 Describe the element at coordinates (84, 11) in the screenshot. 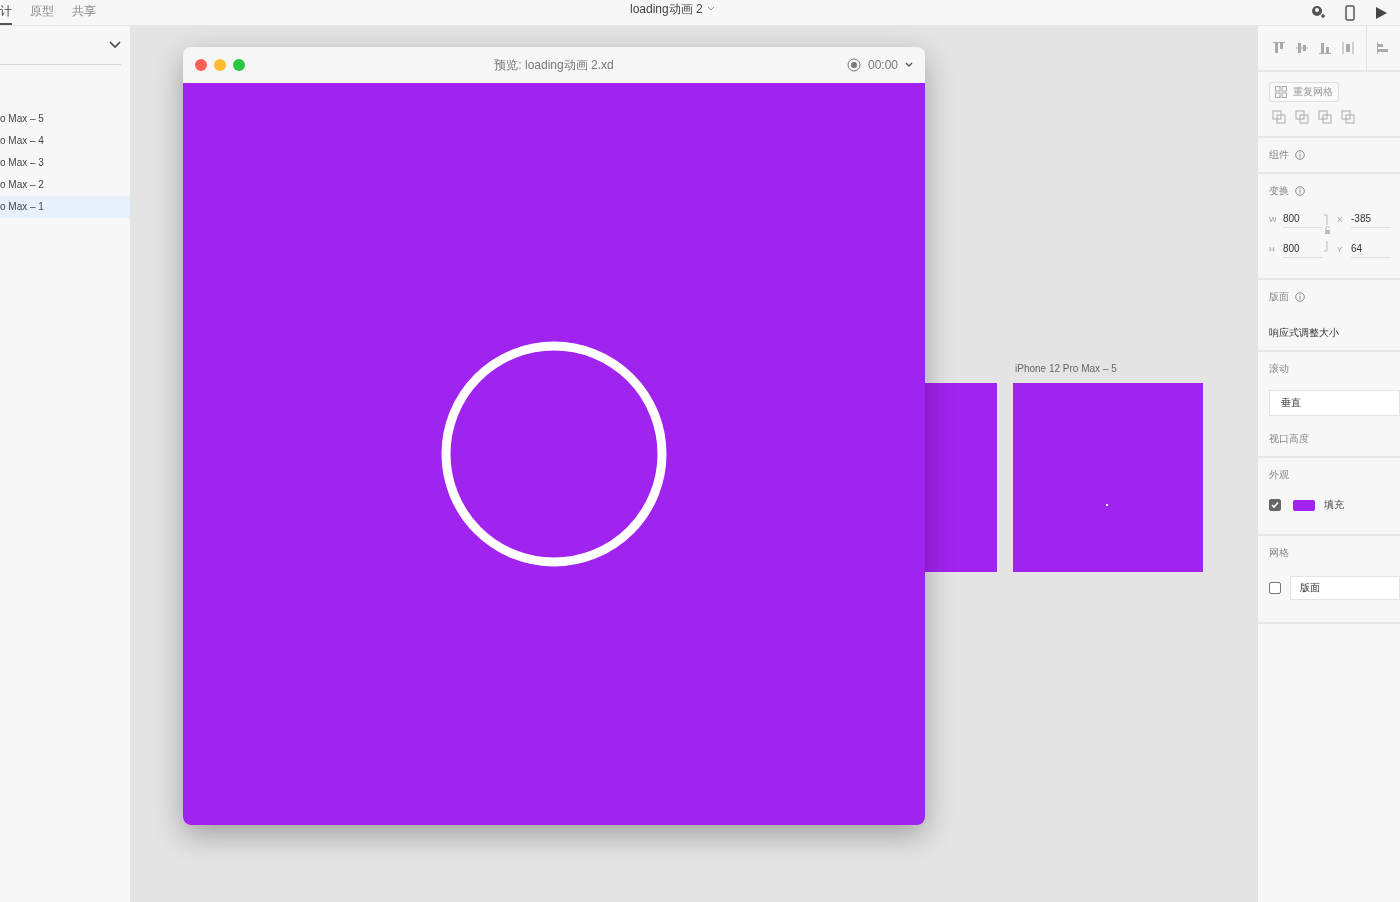

I see `tab: 共享` at that location.